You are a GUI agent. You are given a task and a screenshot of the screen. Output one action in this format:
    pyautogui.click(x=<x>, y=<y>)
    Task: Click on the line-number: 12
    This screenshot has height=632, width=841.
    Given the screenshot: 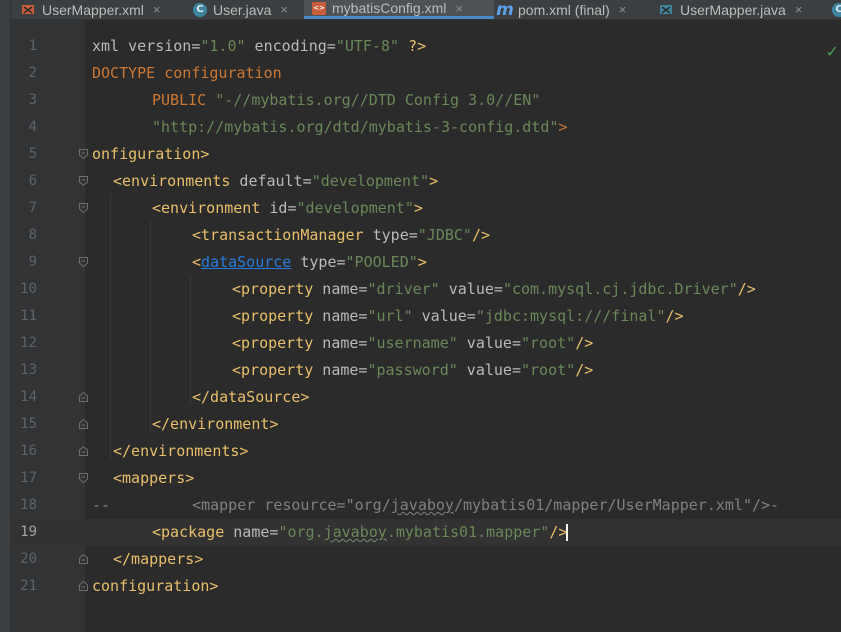 What is the action you would take?
    pyautogui.click(x=28, y=343)
    